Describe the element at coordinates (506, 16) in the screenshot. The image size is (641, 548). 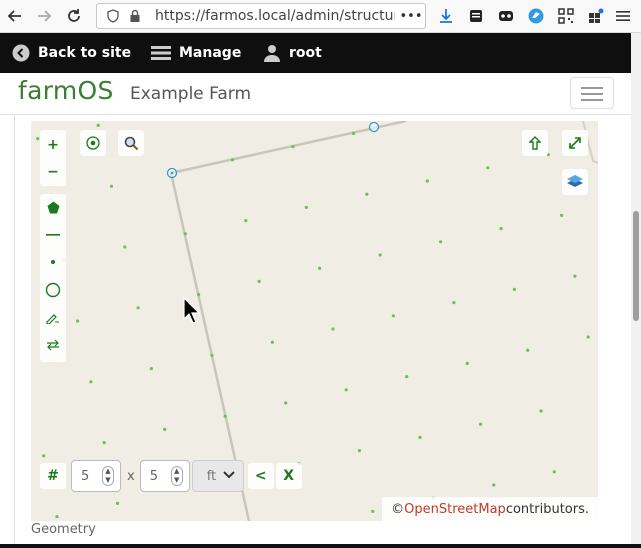
I see `extension-mask-icon` at that location.